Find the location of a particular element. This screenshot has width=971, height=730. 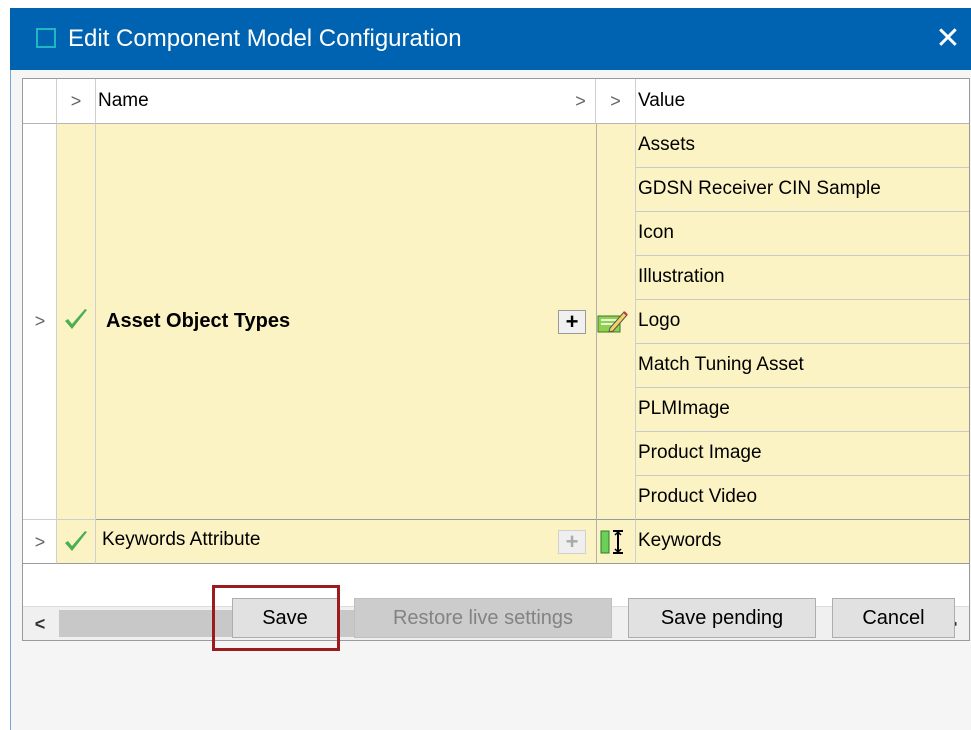

row-2-name: Keywords Attribute is located at coordinates (181, 539).